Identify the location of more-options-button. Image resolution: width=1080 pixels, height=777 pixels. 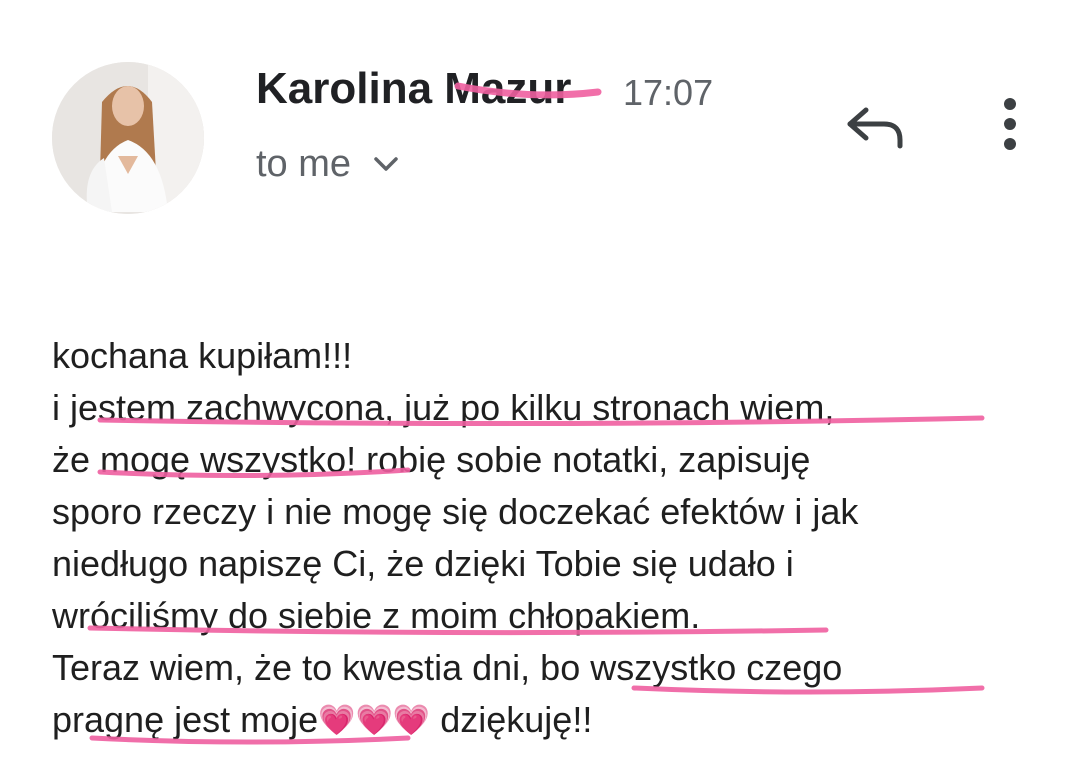
(1010, 124).